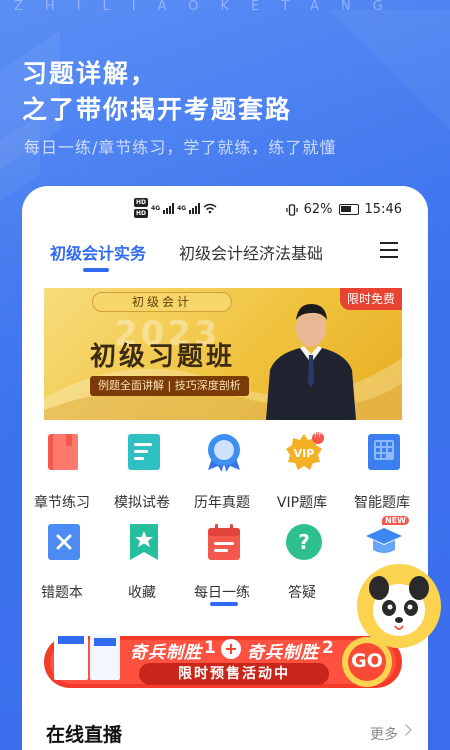  I want to click on grid-item-mock-exam: 模拟试卷, so click(142, 472).